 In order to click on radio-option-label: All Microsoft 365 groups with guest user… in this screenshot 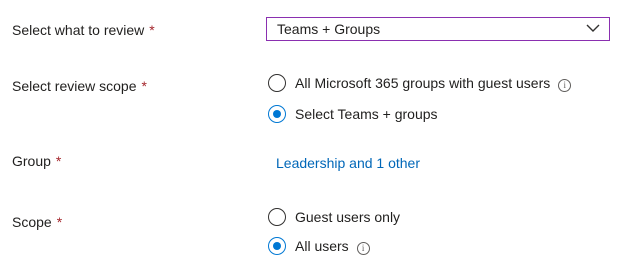, I will do `click(423, 83)`.